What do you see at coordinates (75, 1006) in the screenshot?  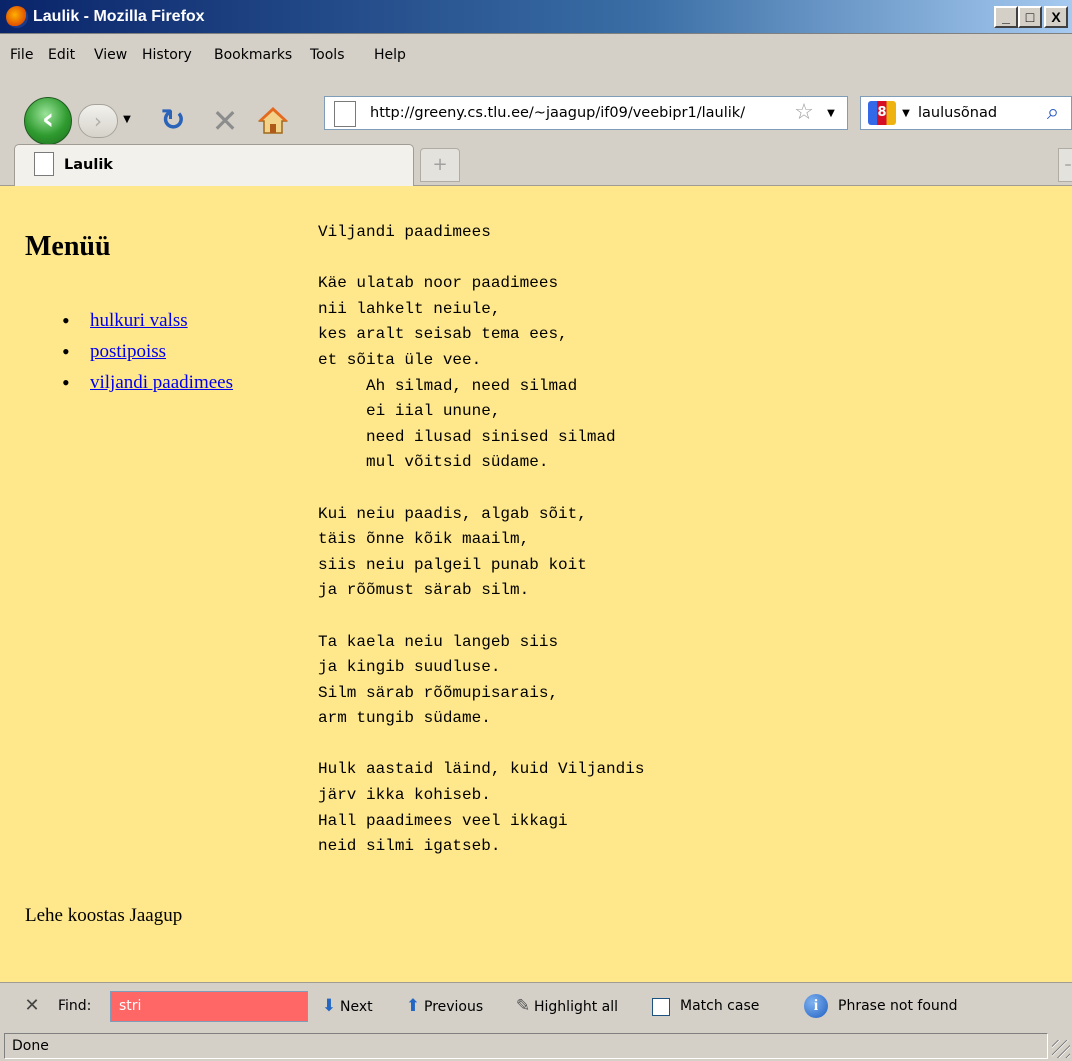 I see `find-label: Find:` at bounding box center [75, 1006].